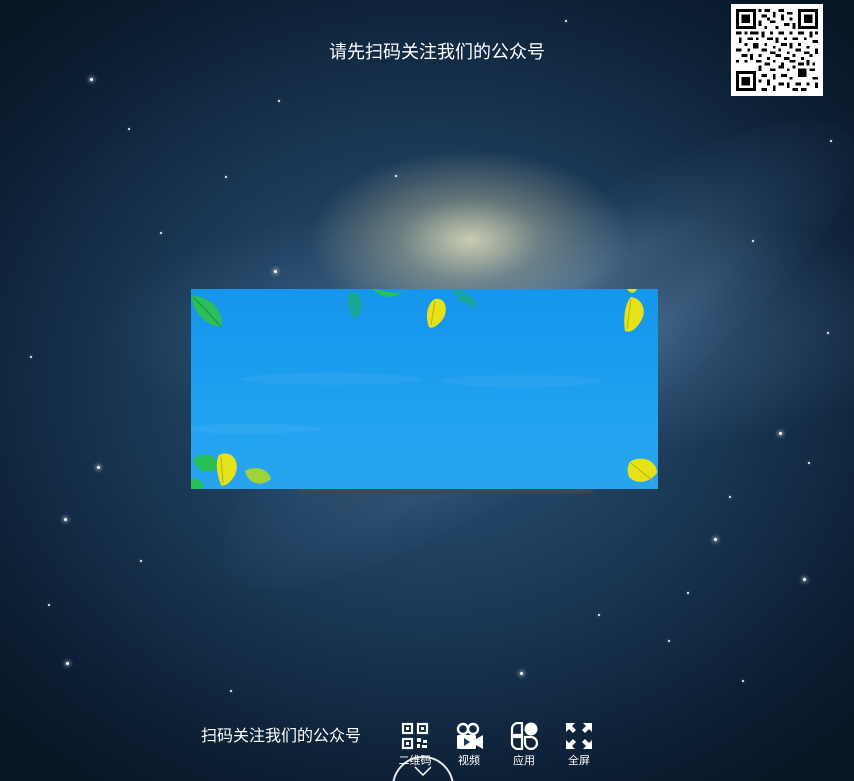 The width and height of the screenshot is (854, 781). I want to click on qr-code-image, so click(777, 50).